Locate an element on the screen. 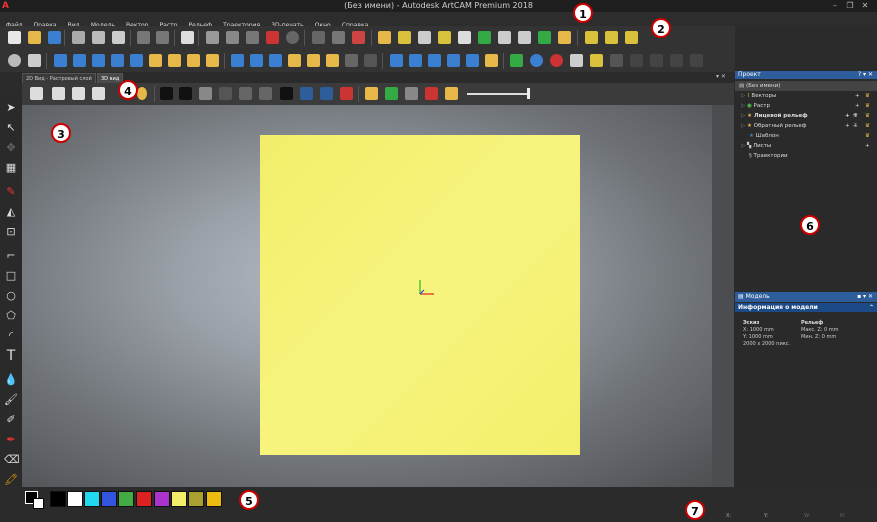 This screenshot has height=522, width=877. copy-icon is located at coordinates (98, 37).